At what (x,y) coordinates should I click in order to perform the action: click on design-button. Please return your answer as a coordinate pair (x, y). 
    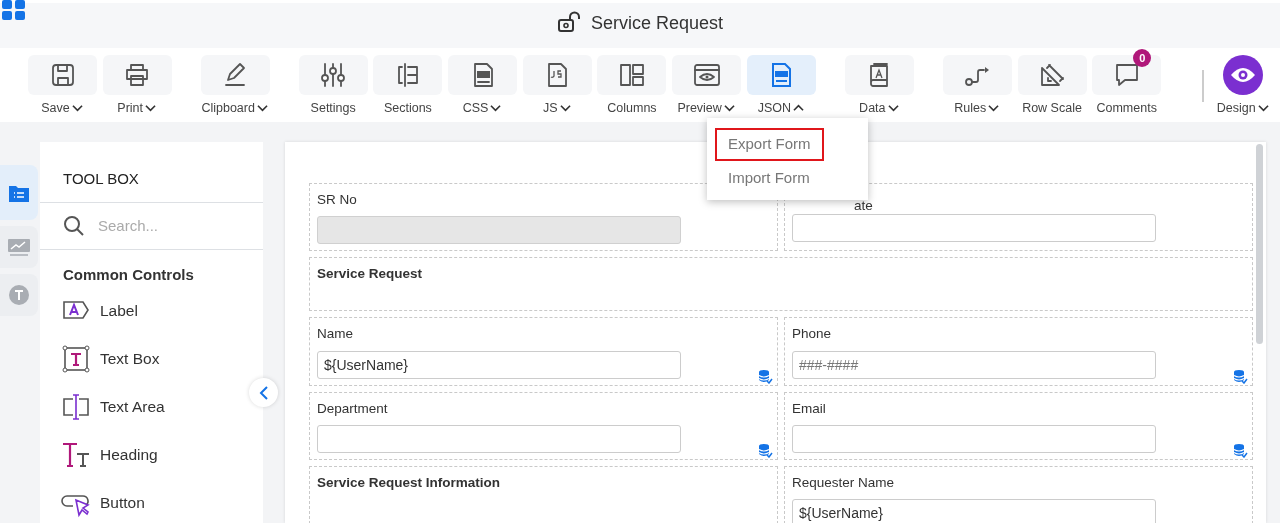
    Looking at the image, I should click on (1243, 75).